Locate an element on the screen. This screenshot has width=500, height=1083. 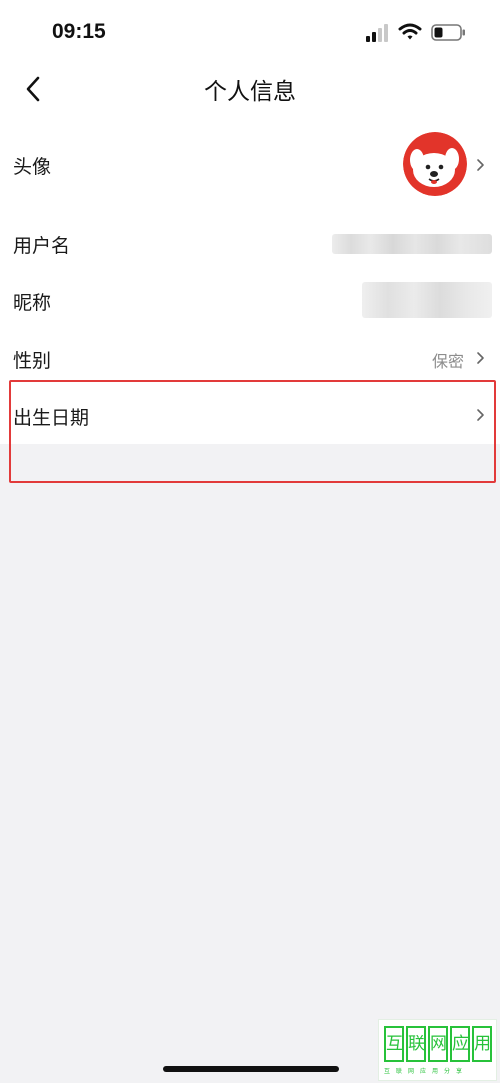
watermark-char: 应 is located at coordinates (460, 1044).